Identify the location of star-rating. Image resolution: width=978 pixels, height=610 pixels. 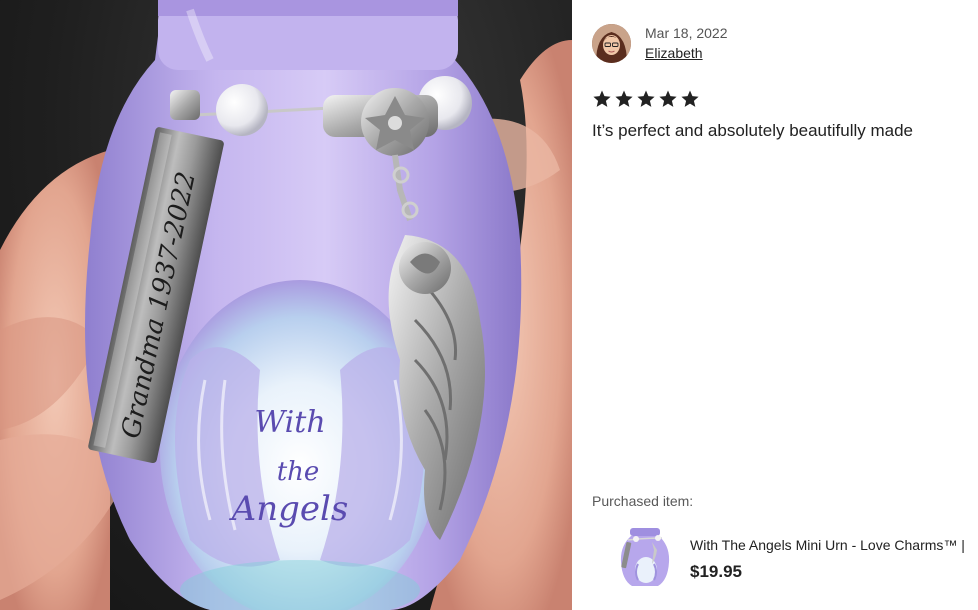
(646, 99).